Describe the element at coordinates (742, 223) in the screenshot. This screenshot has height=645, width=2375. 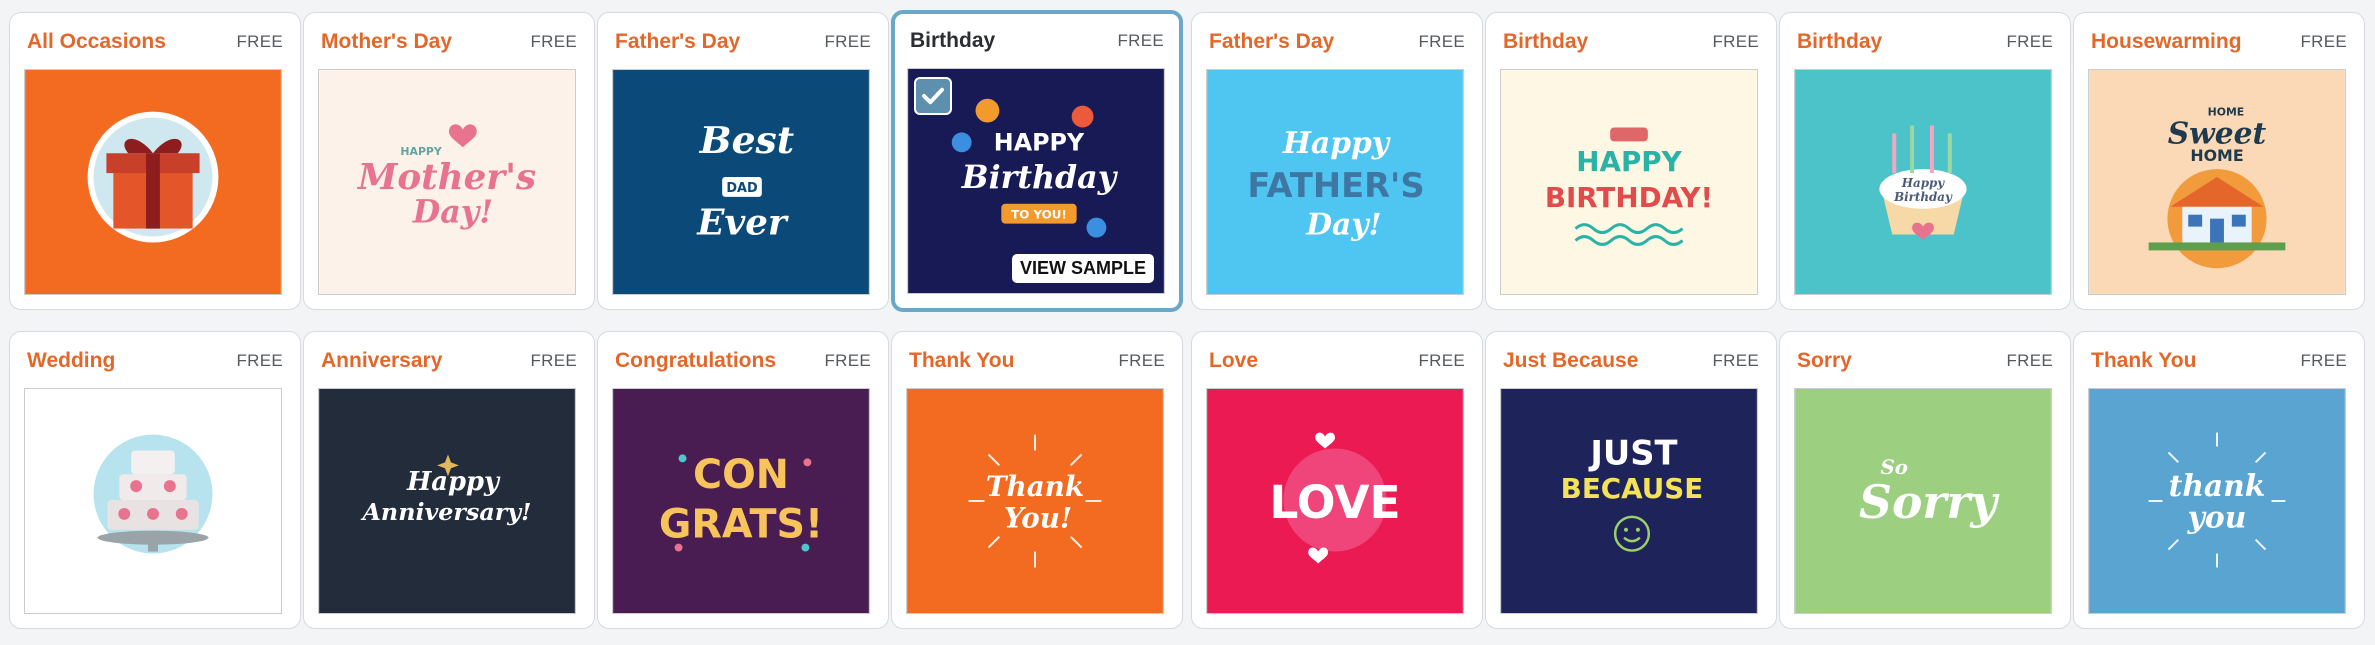
I see `svg-text: Ever` at that location.